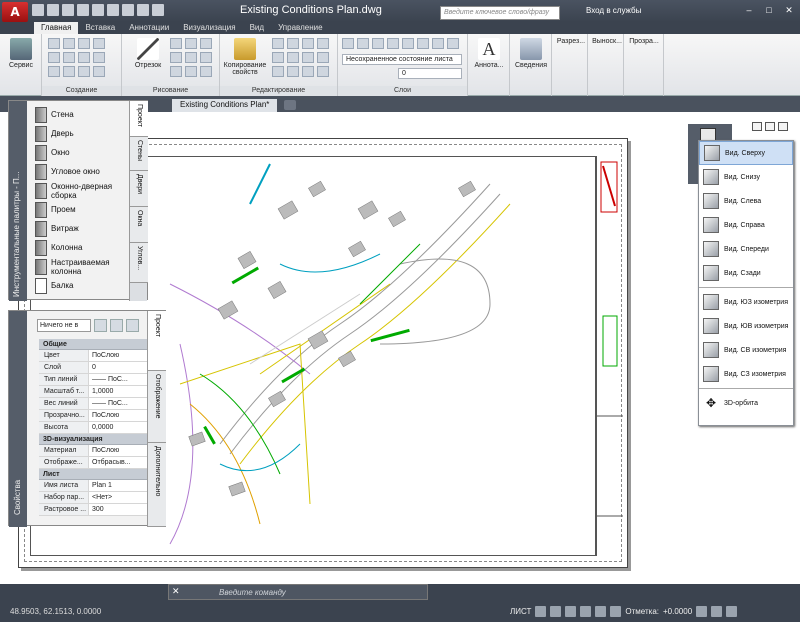 This screenshot has width=800, height=622. I want to click on property-value: 1,0000, so click(118, 391).